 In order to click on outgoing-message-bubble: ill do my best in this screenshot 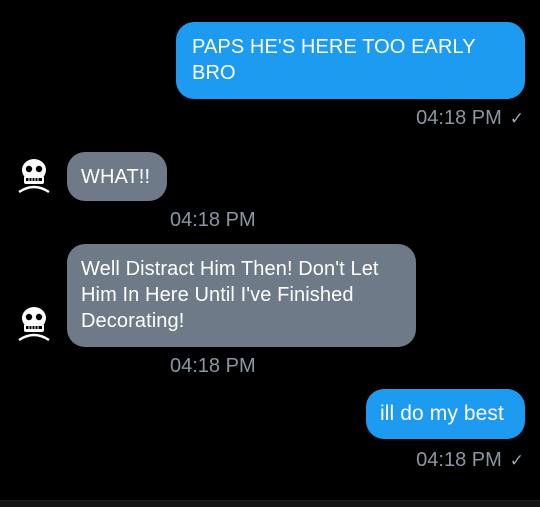, I will do `click(445, 414)`.